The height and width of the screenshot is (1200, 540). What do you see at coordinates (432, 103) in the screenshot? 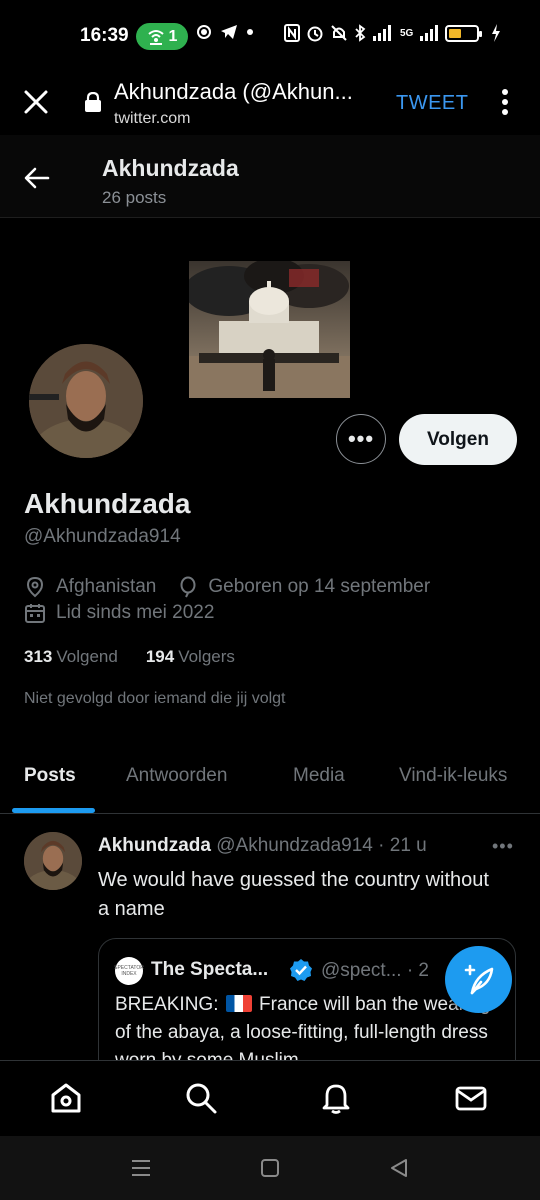
I see `tweet-action-button: TWEET` at bounding box center [432, 103].